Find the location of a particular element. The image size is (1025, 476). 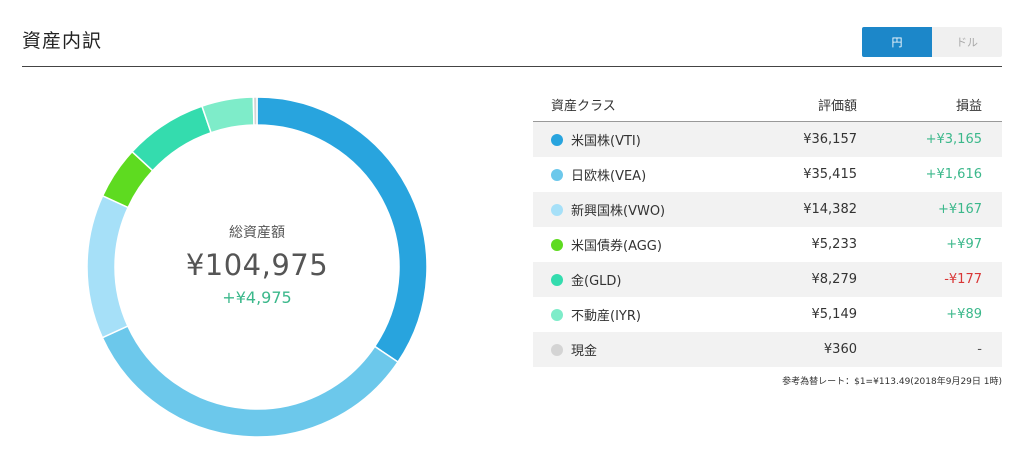

valuation-header: 評価額 is located at coordinates (797, 105).